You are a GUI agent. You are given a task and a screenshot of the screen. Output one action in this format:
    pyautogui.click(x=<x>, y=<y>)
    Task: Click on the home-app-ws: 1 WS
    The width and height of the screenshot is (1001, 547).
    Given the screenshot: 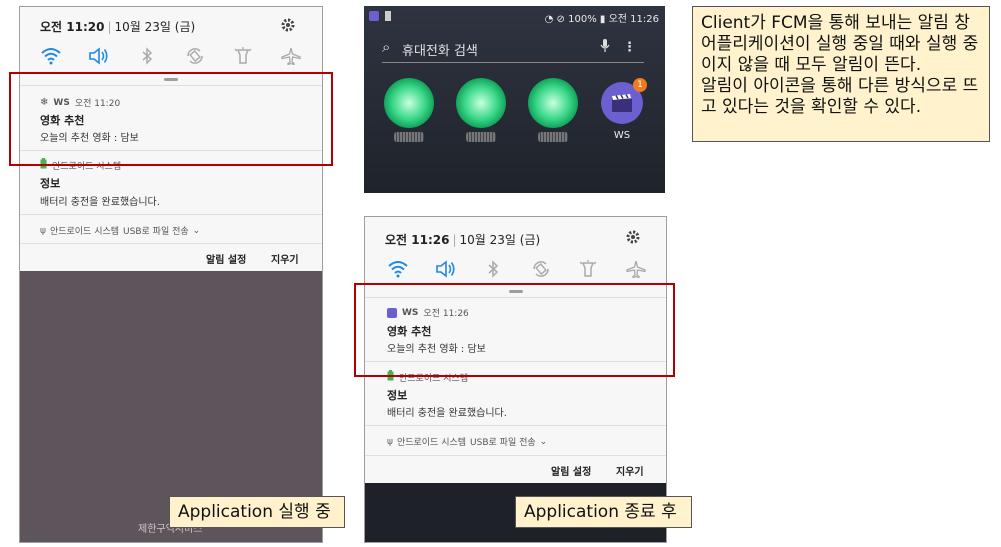 What is the action you would take?
    pyautogui.click(x=622, y=109)
    